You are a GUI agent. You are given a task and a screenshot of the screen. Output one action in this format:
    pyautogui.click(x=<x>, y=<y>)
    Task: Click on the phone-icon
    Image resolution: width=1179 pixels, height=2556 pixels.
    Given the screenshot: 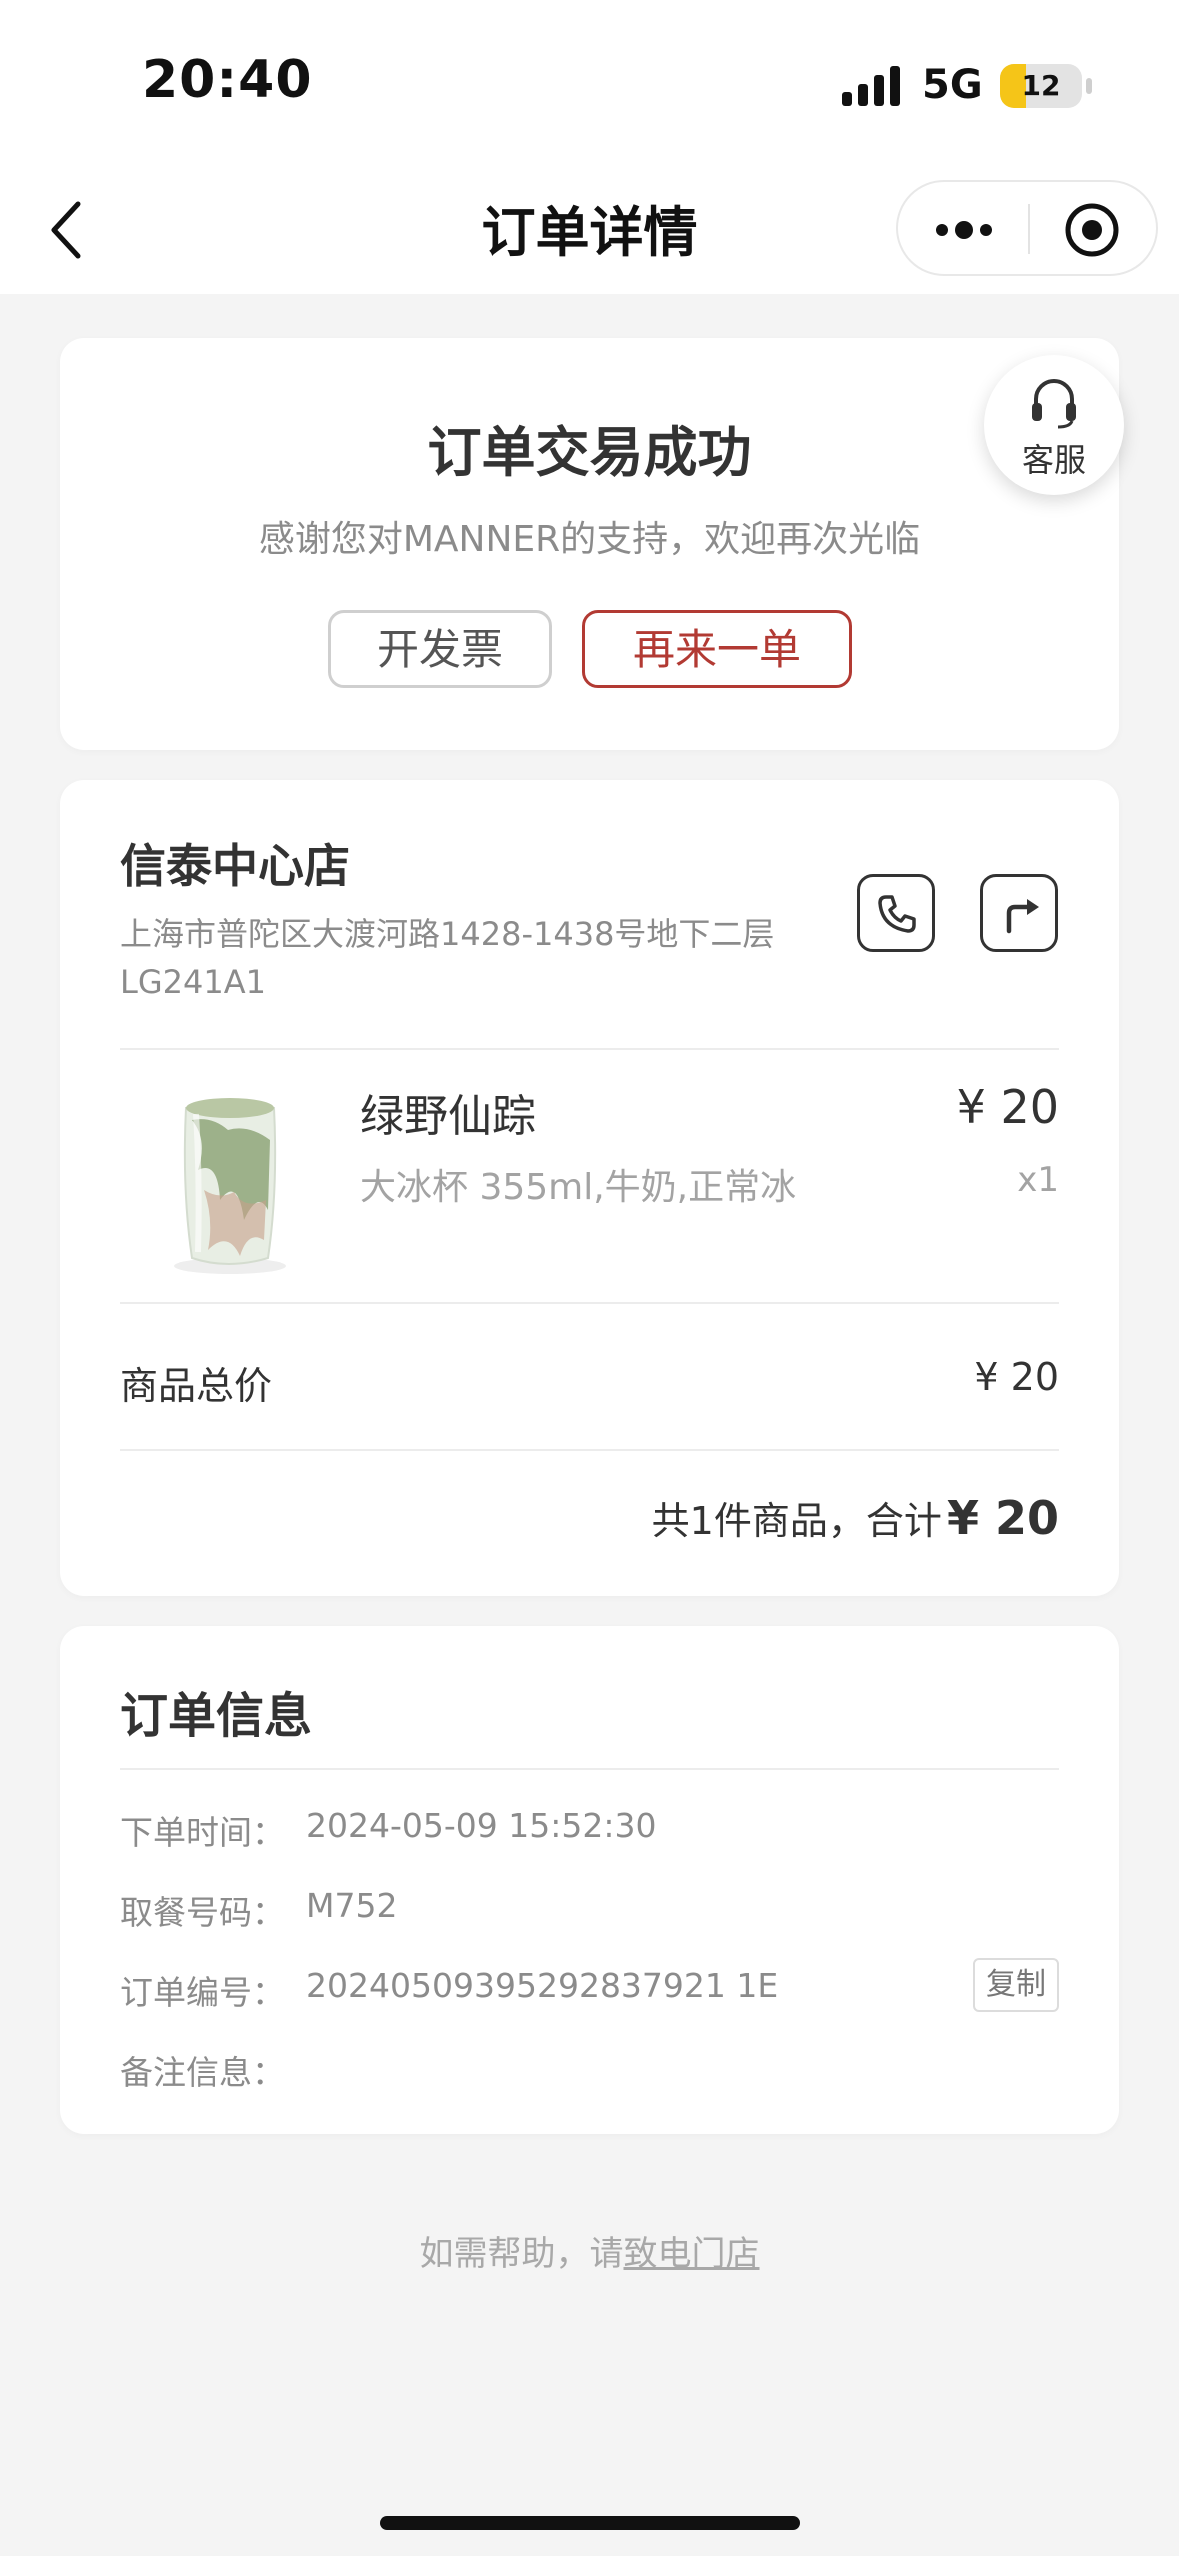 What is the action you would take?
    pyautogui.click(x=897, y=914)
    